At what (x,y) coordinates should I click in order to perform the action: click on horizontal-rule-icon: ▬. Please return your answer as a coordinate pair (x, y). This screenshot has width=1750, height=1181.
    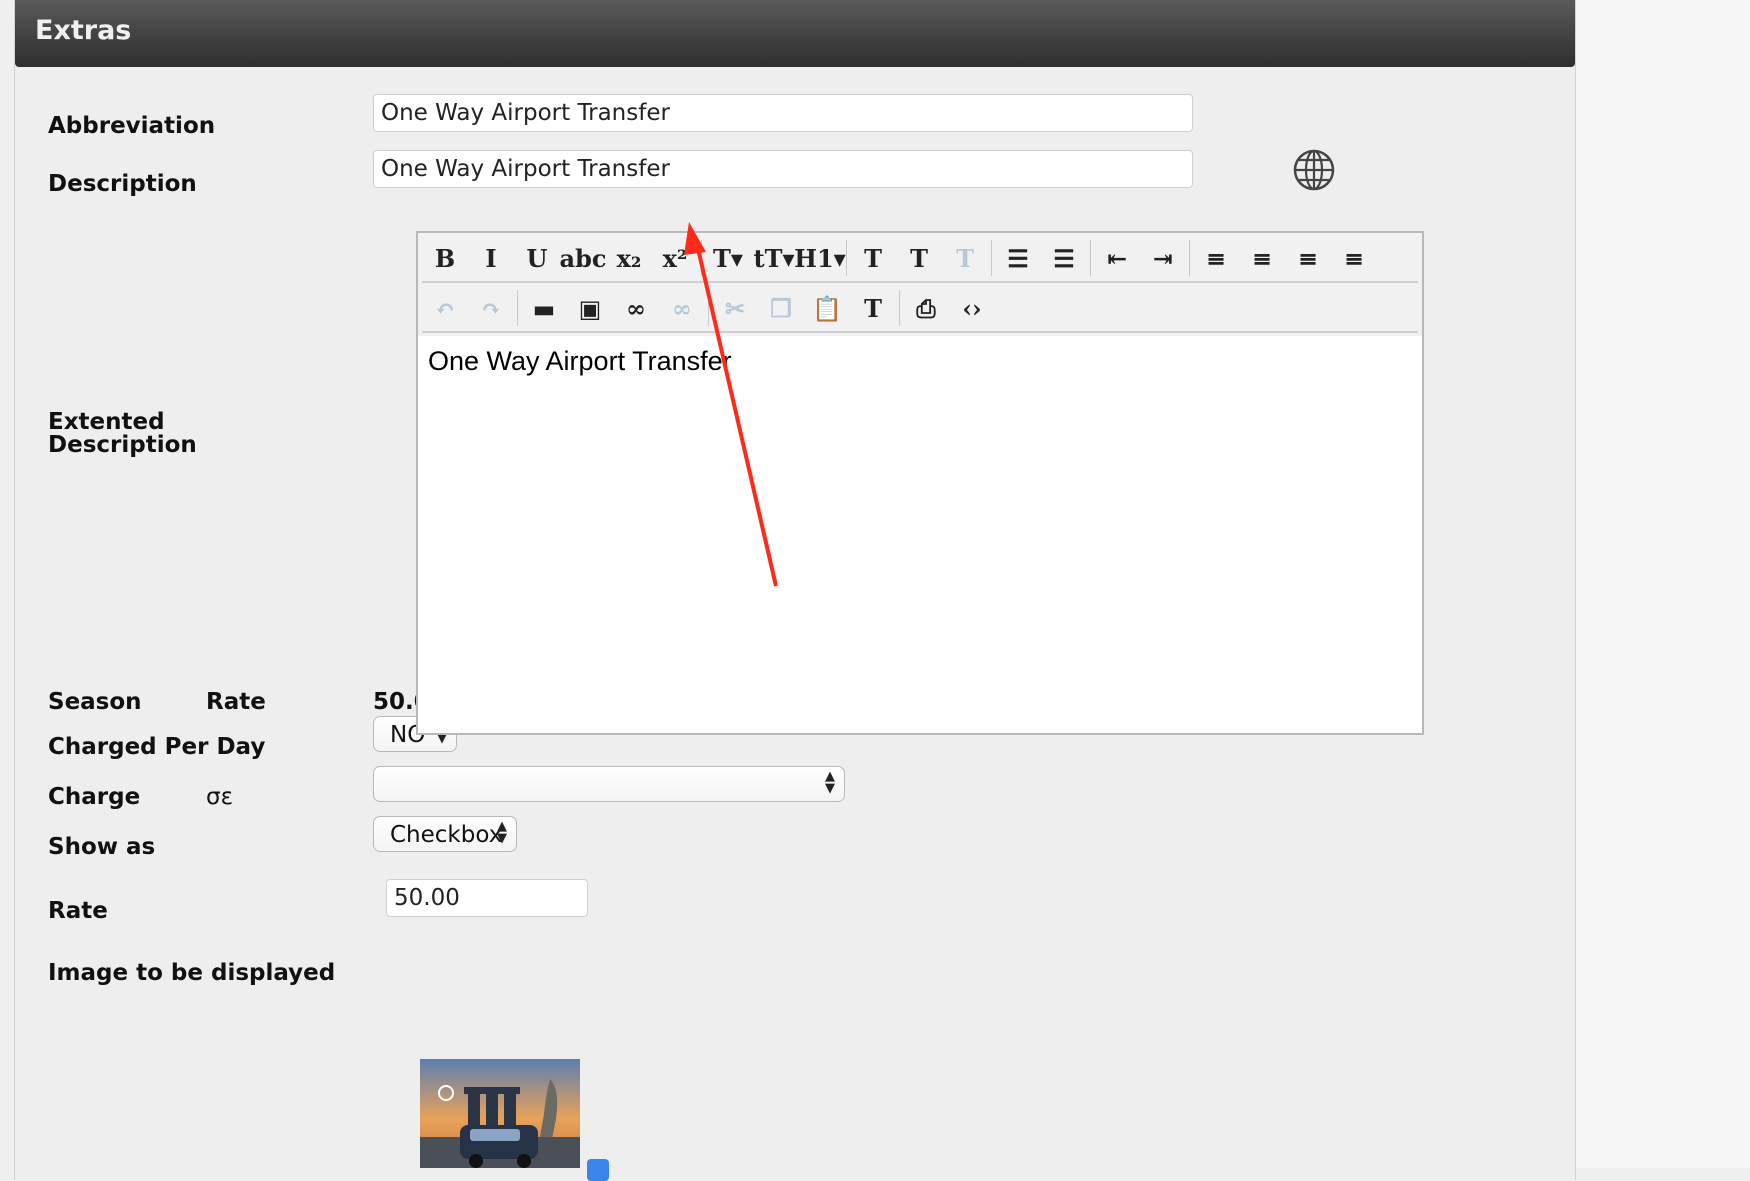
    Looking at the image, I should click on (544, 308).